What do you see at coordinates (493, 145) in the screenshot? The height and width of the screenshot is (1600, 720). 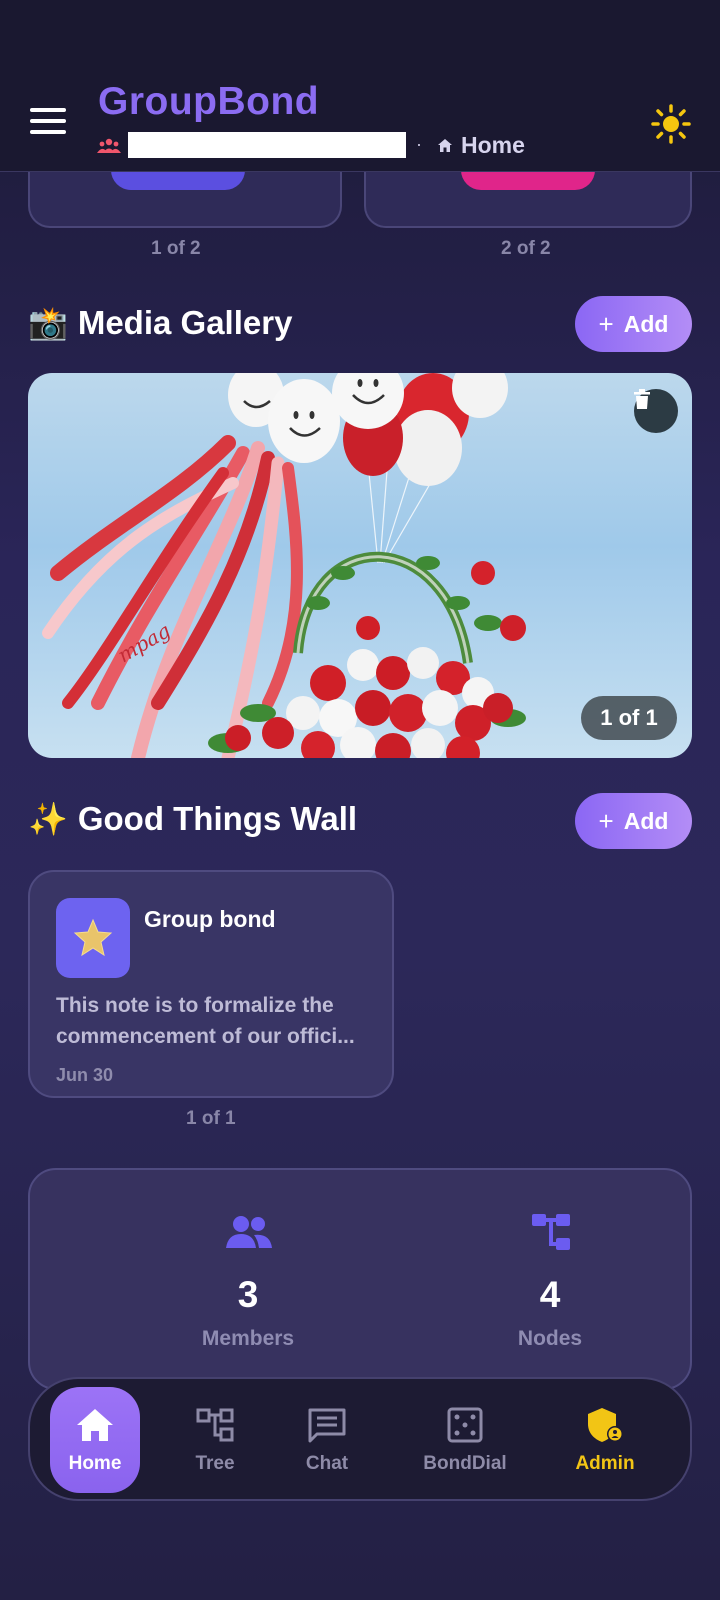 I see `breadcrumb-current: Home` at bounding box center [493, 145].